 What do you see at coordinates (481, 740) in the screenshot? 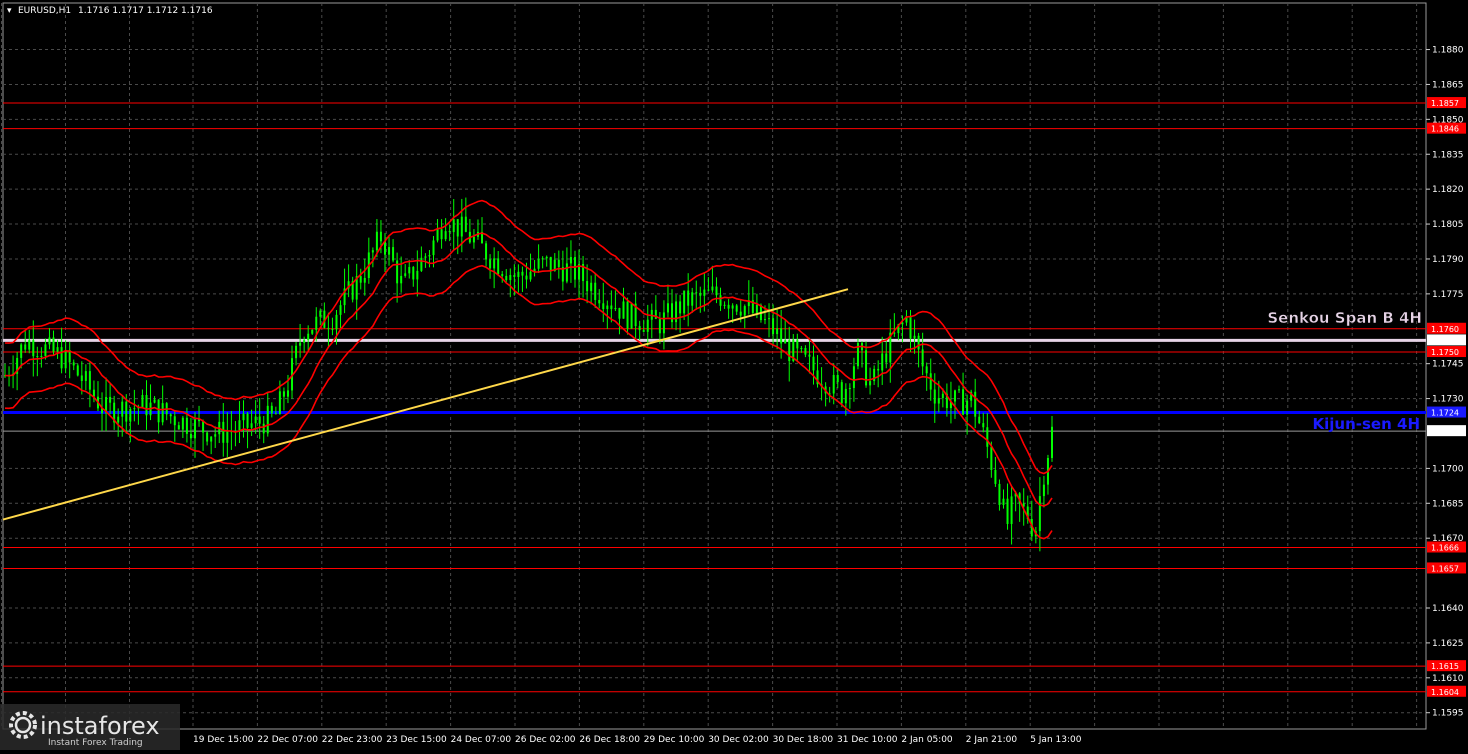
I see `time-tick-label: 24 Dec 07:00` at bounding box center [481, 740].